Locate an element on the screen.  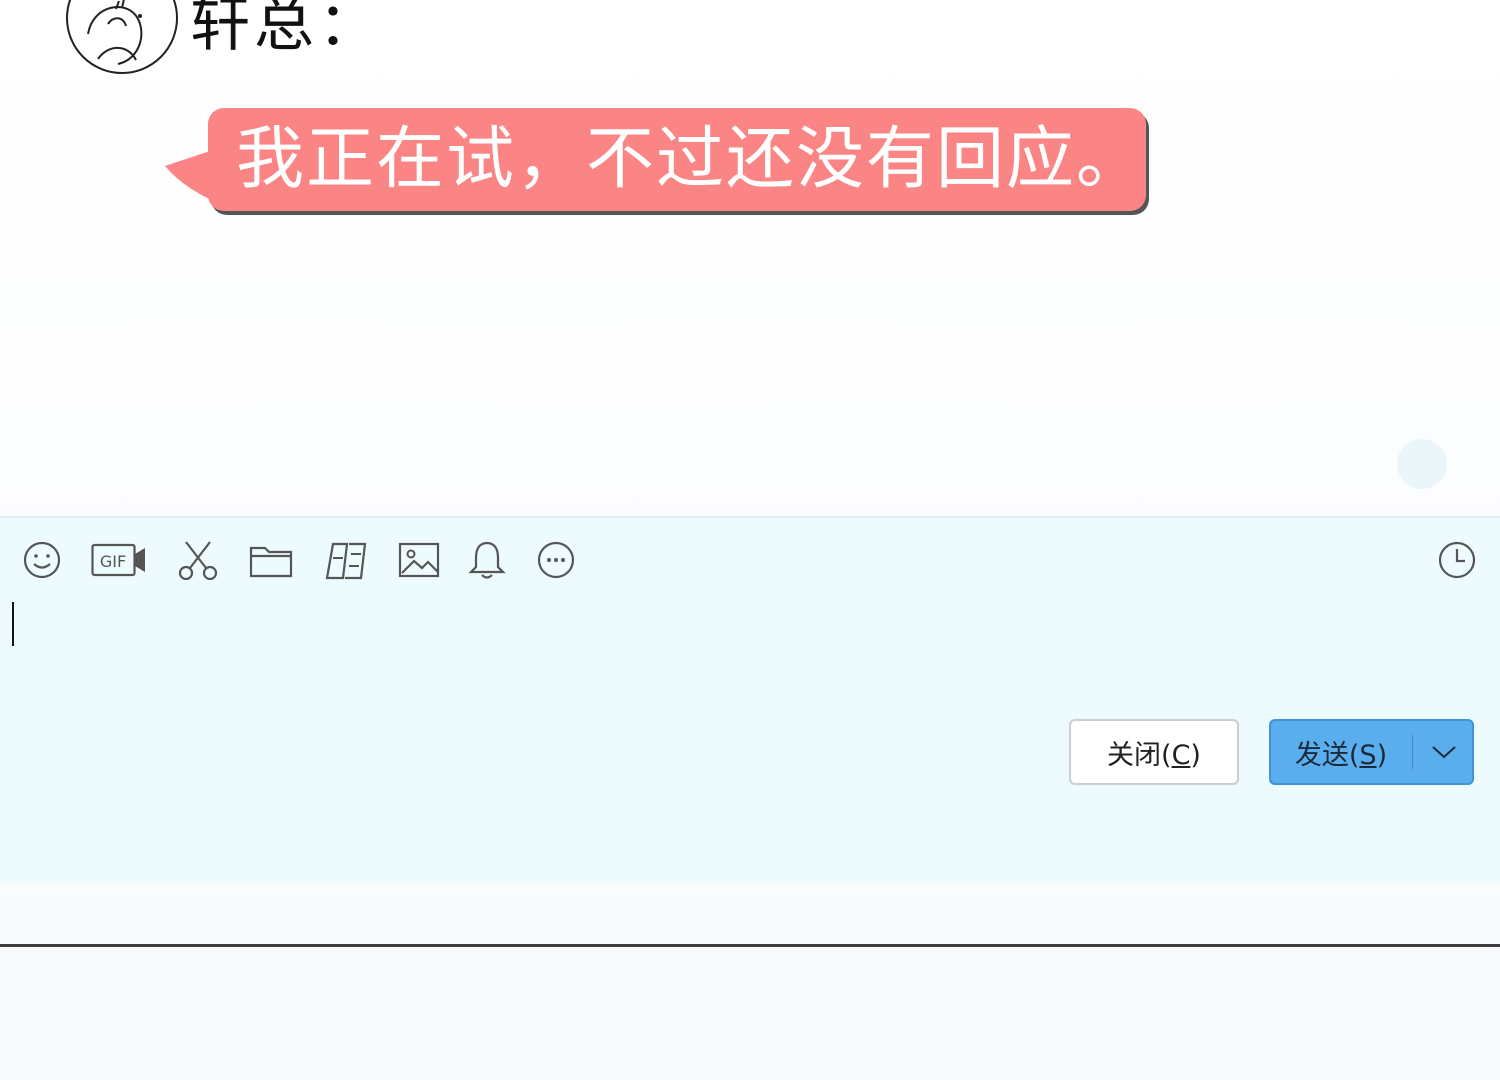
avatar is located at coordinates (122, 37).